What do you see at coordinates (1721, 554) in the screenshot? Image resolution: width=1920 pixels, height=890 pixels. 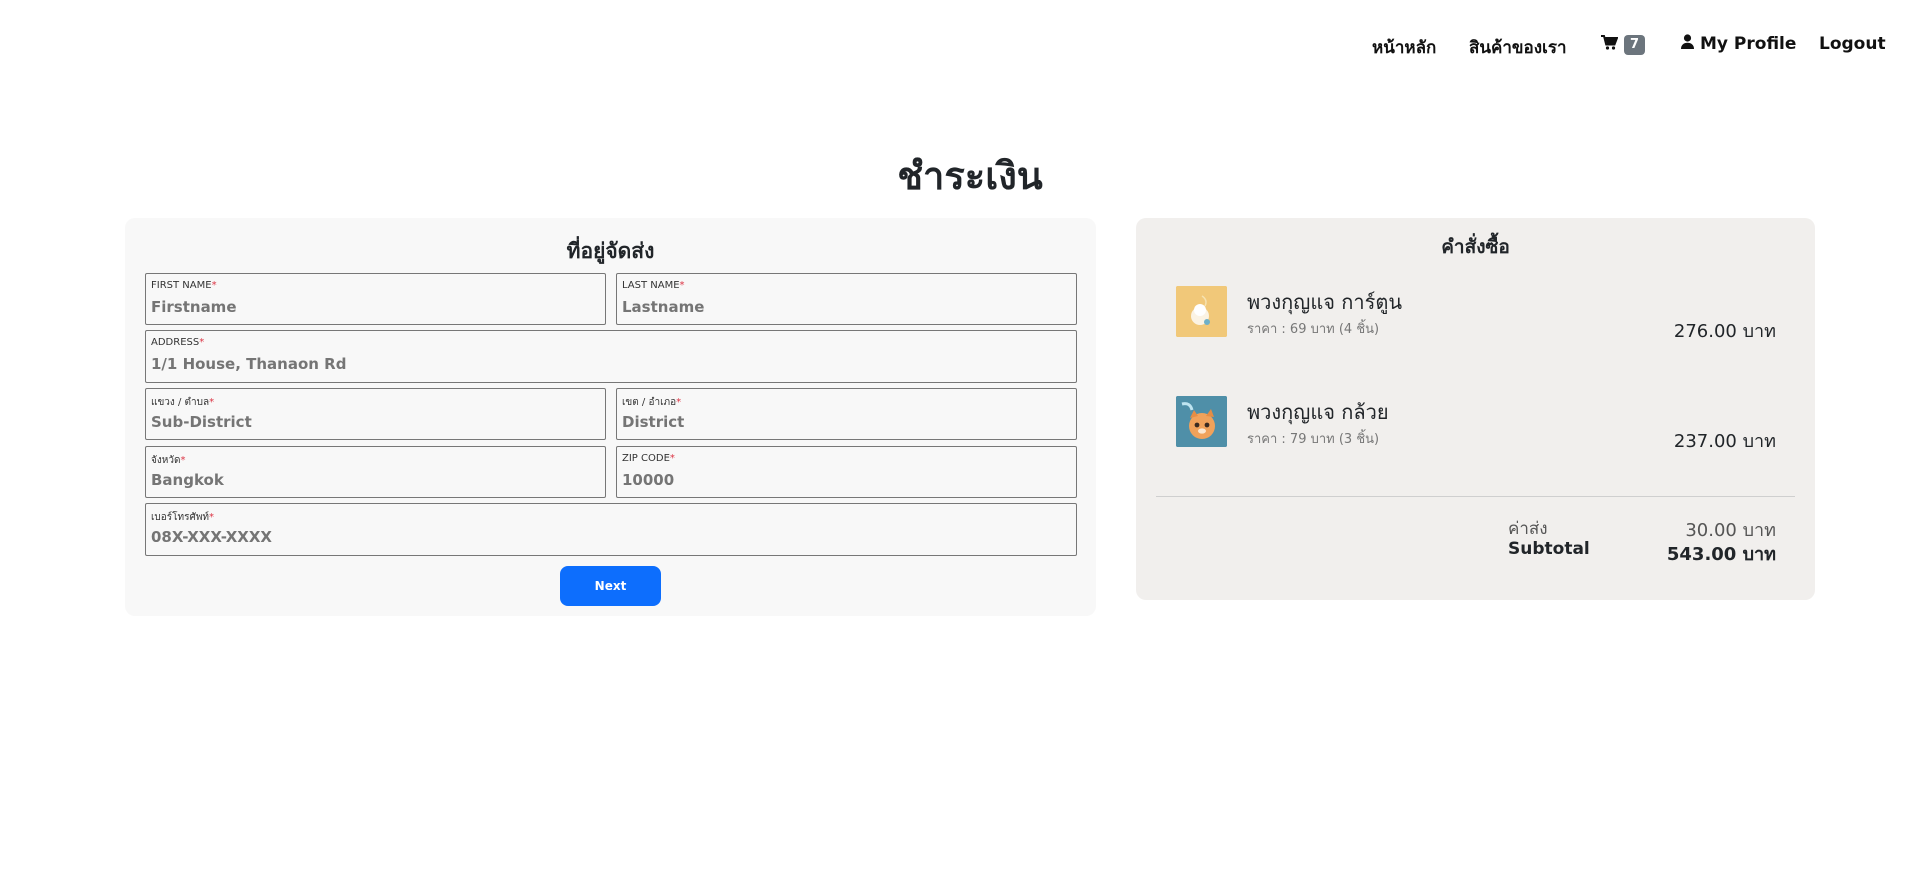 I see `subtotal-value: 543.00 บาท` at bounding box center [1721, 554].